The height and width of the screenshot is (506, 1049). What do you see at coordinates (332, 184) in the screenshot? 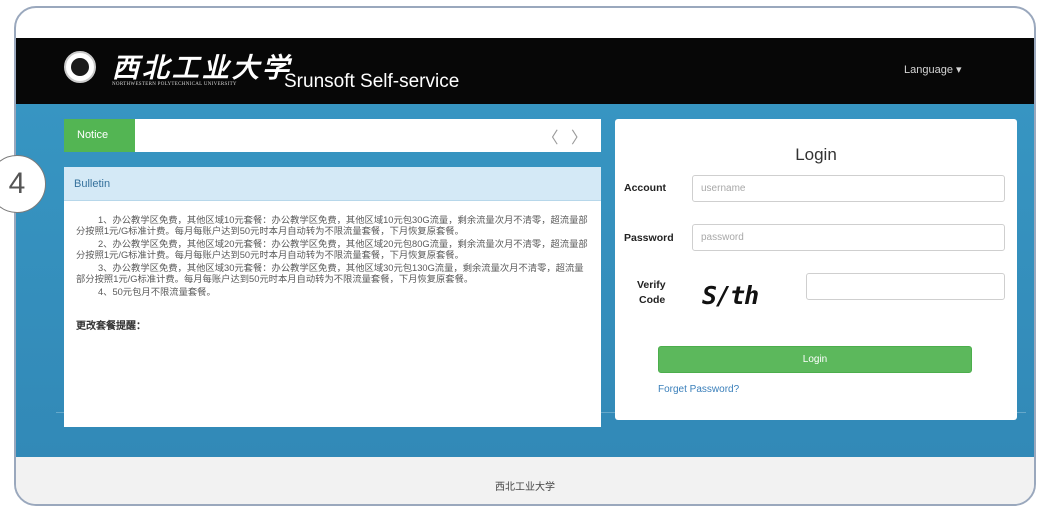
I see `bulletin-title: Bulletin` at bounding box center [332, 184].